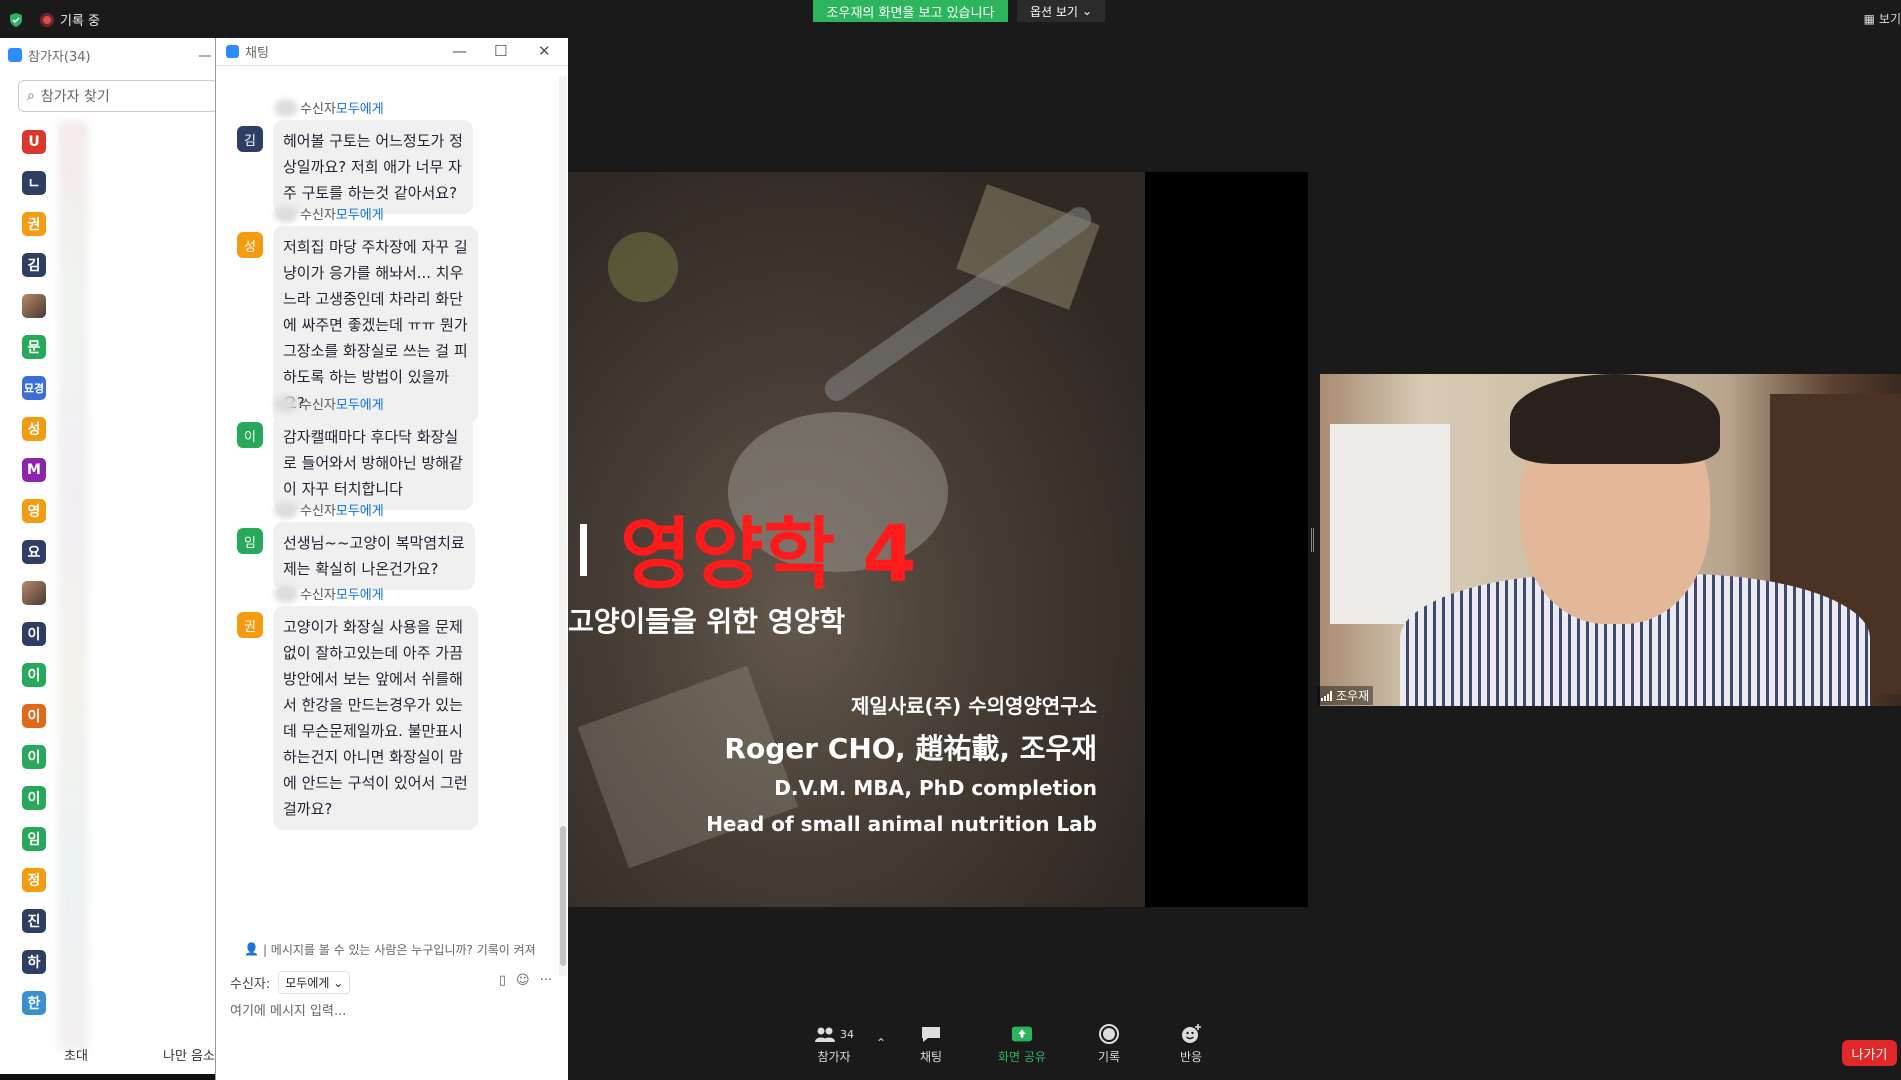 This screenshot has width=1901, height=1080. Describe the element at coordinates (107, 141) in the screenshot. I see `participant-row: U` at that location.